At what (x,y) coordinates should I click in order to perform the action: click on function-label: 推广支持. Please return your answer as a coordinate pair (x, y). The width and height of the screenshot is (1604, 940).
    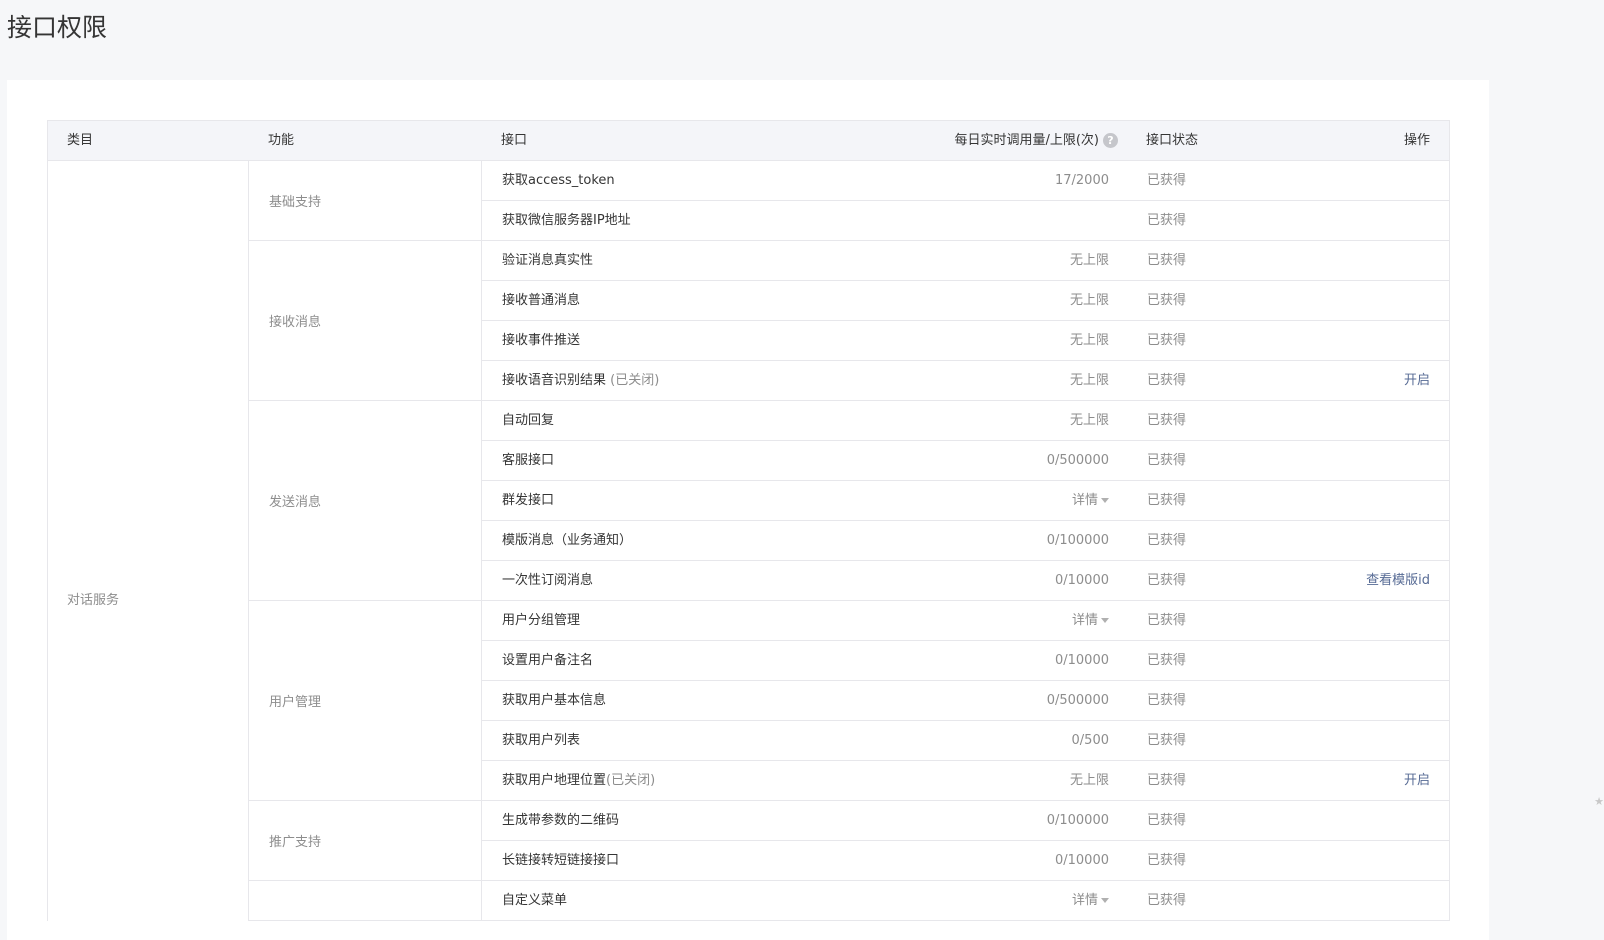
    Looking at the image, I should click on (295, 842).